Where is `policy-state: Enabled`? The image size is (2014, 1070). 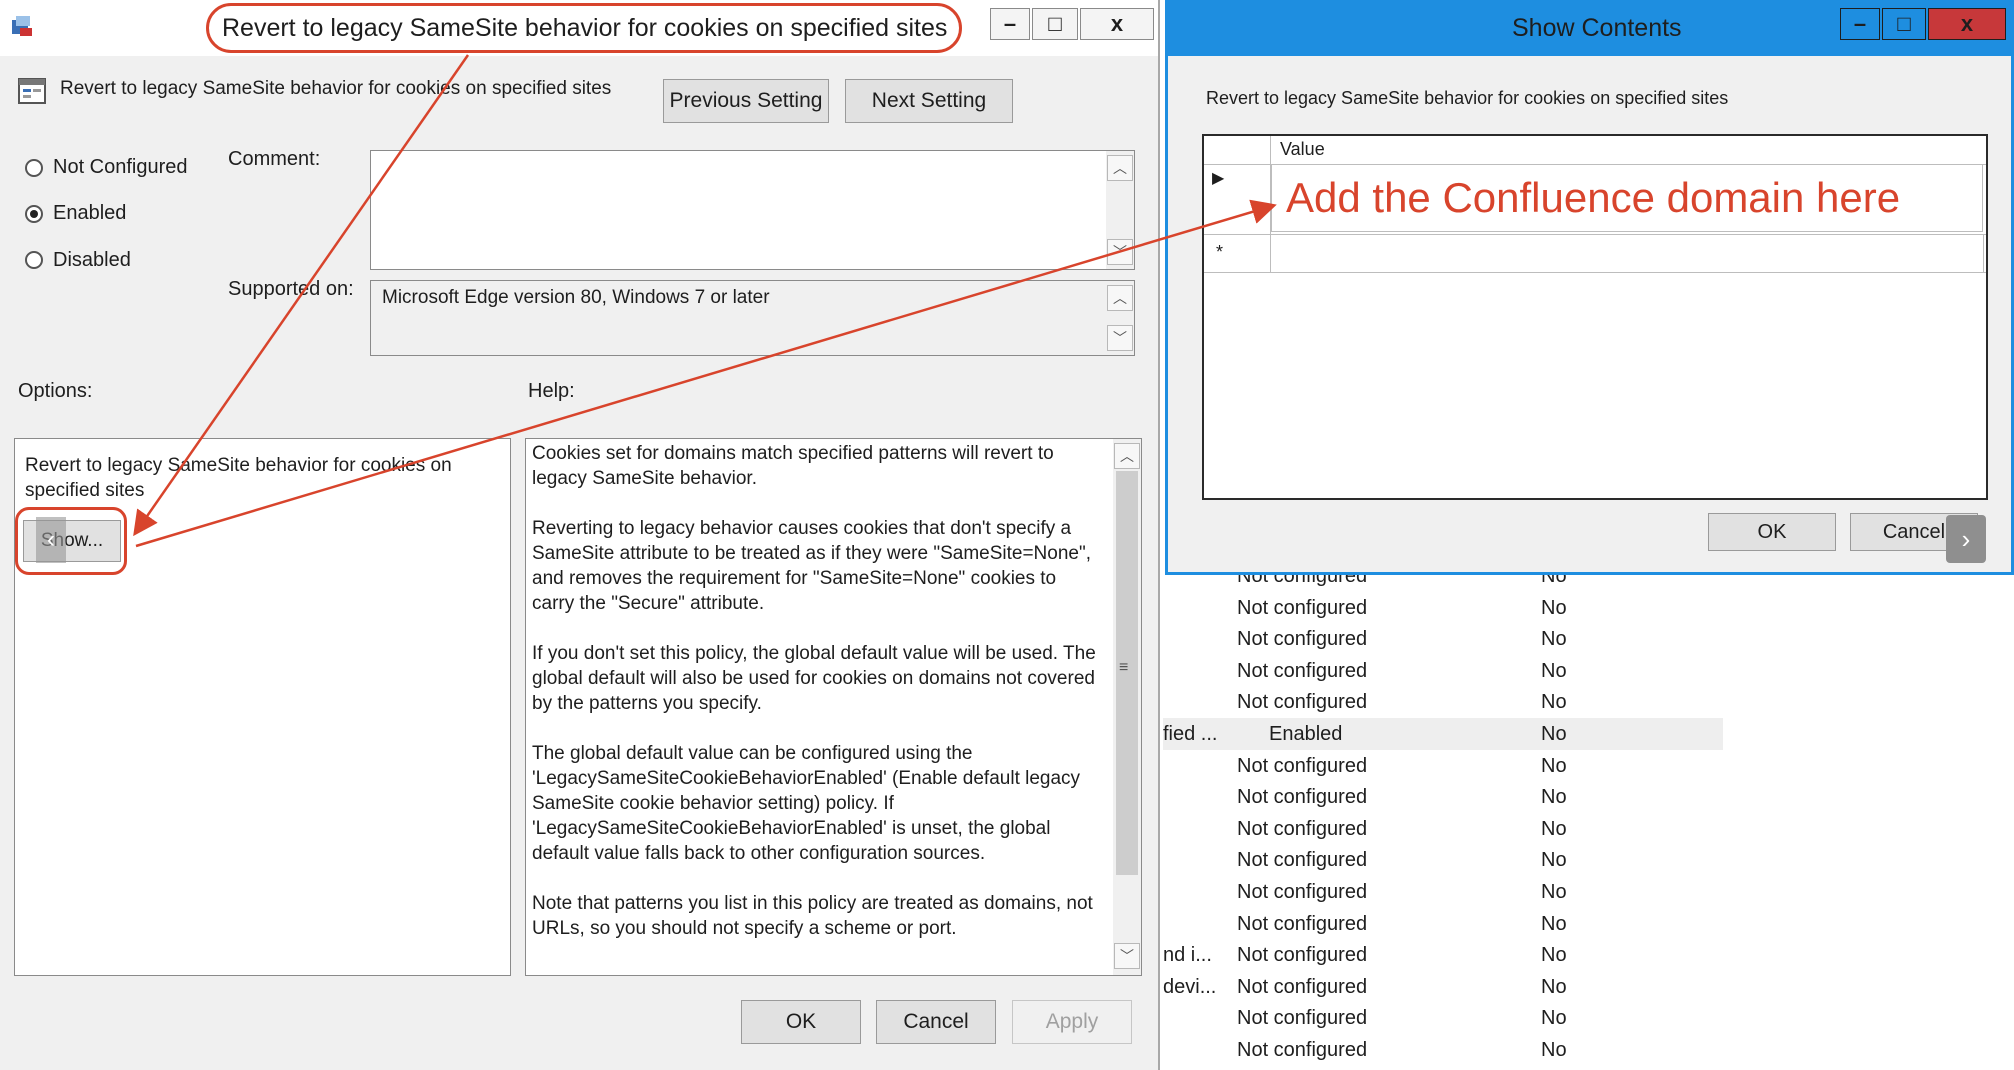
policy-state: Enabled is located at coordinates (1306, 734).